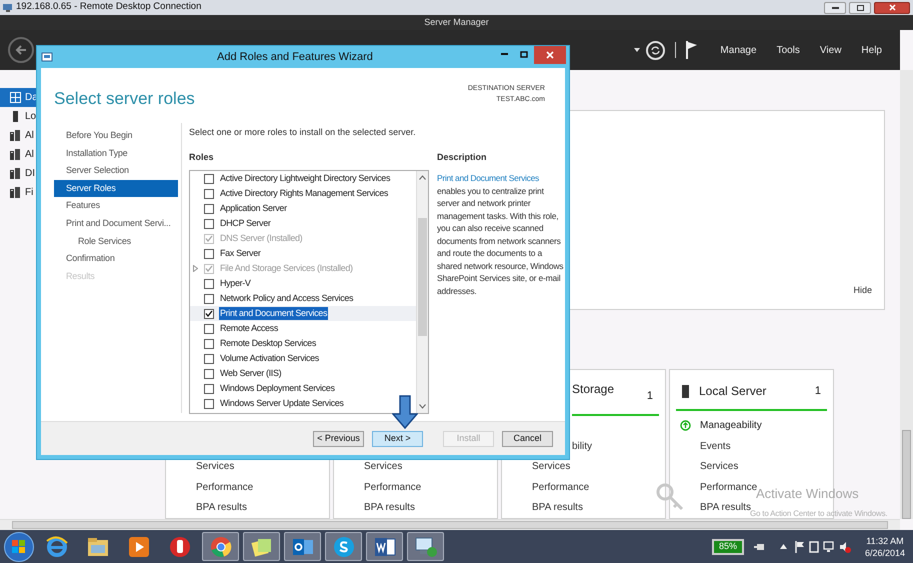 This screenshot has width=913, height=563. What do you see at coordinates (305, 178) in the screenshot?
I see `role-label: Active Directory Lightweight Directory Services` at bounding box center [305, 178].